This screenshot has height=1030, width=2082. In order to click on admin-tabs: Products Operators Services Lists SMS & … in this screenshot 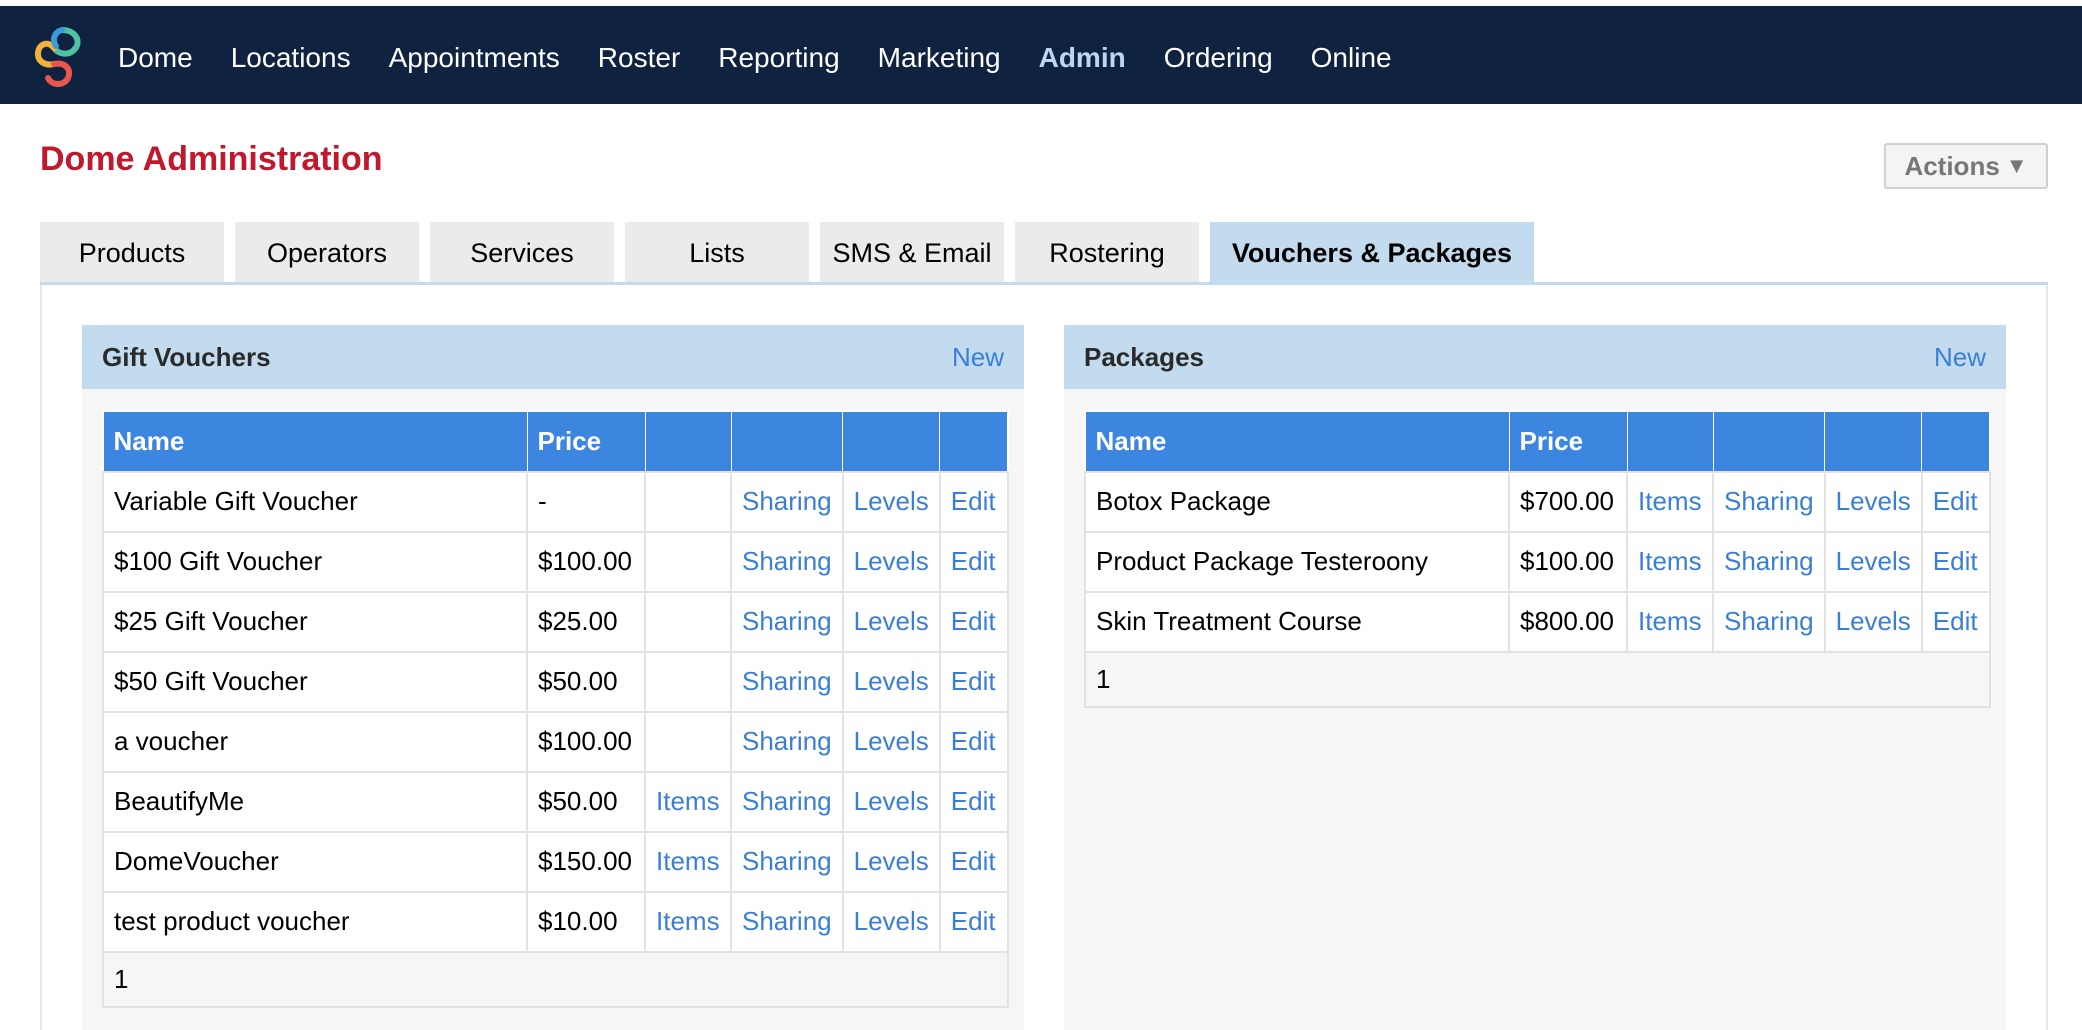, I will do `click(792, 253)`.